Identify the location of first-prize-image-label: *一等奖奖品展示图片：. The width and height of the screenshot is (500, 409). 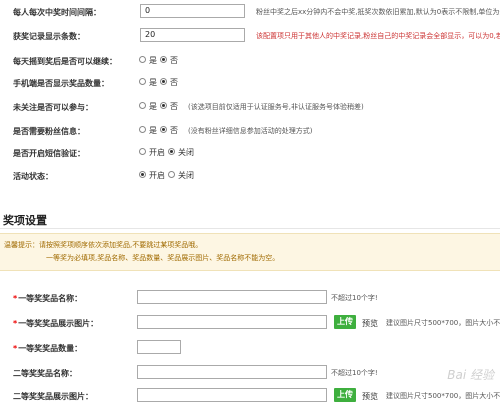
(56, 323).